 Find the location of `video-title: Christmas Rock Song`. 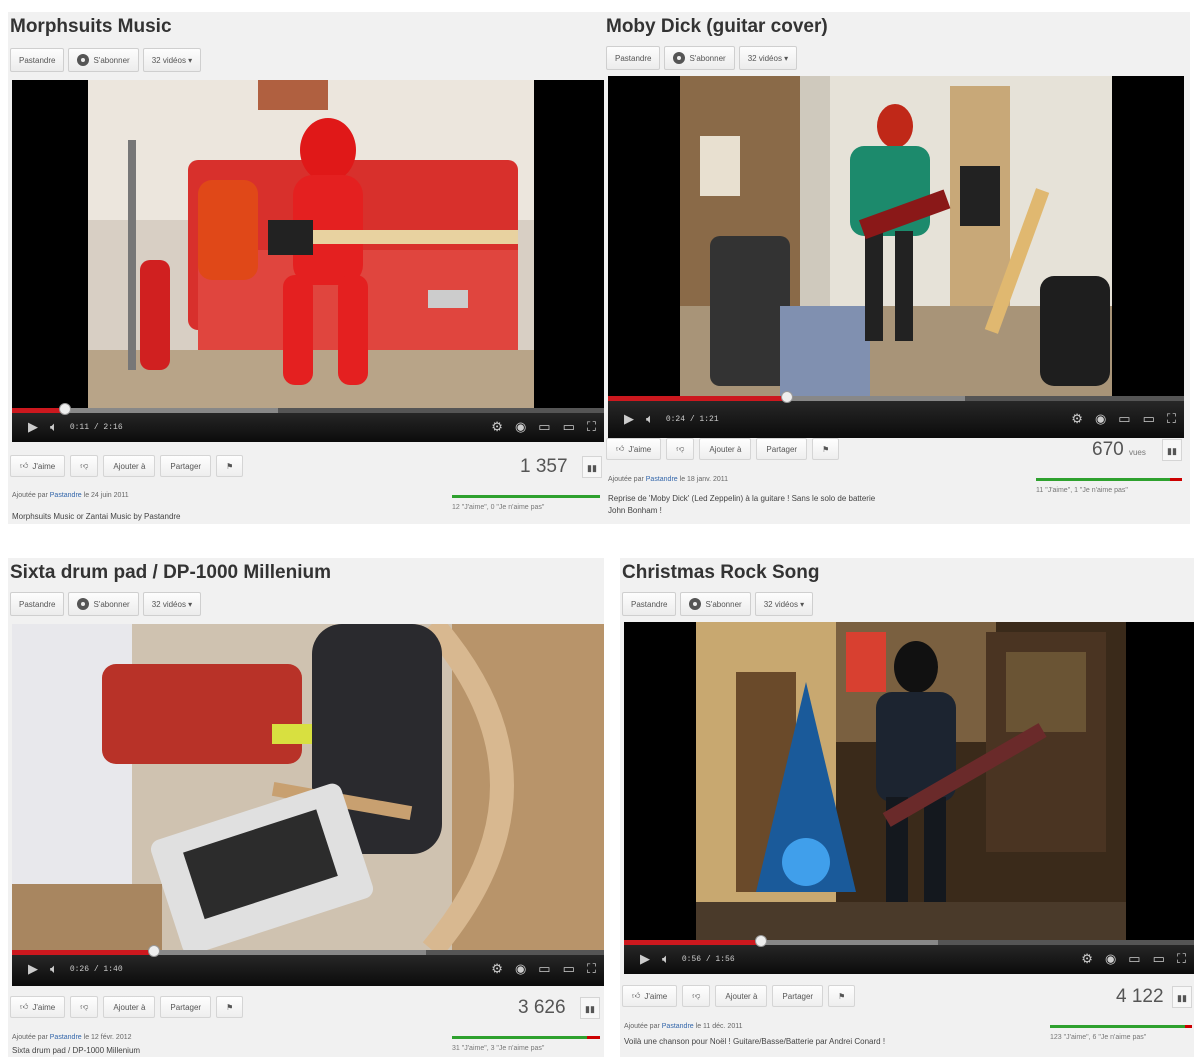

video-title: Christmas Rock Song is located at coordinates (720, 573).